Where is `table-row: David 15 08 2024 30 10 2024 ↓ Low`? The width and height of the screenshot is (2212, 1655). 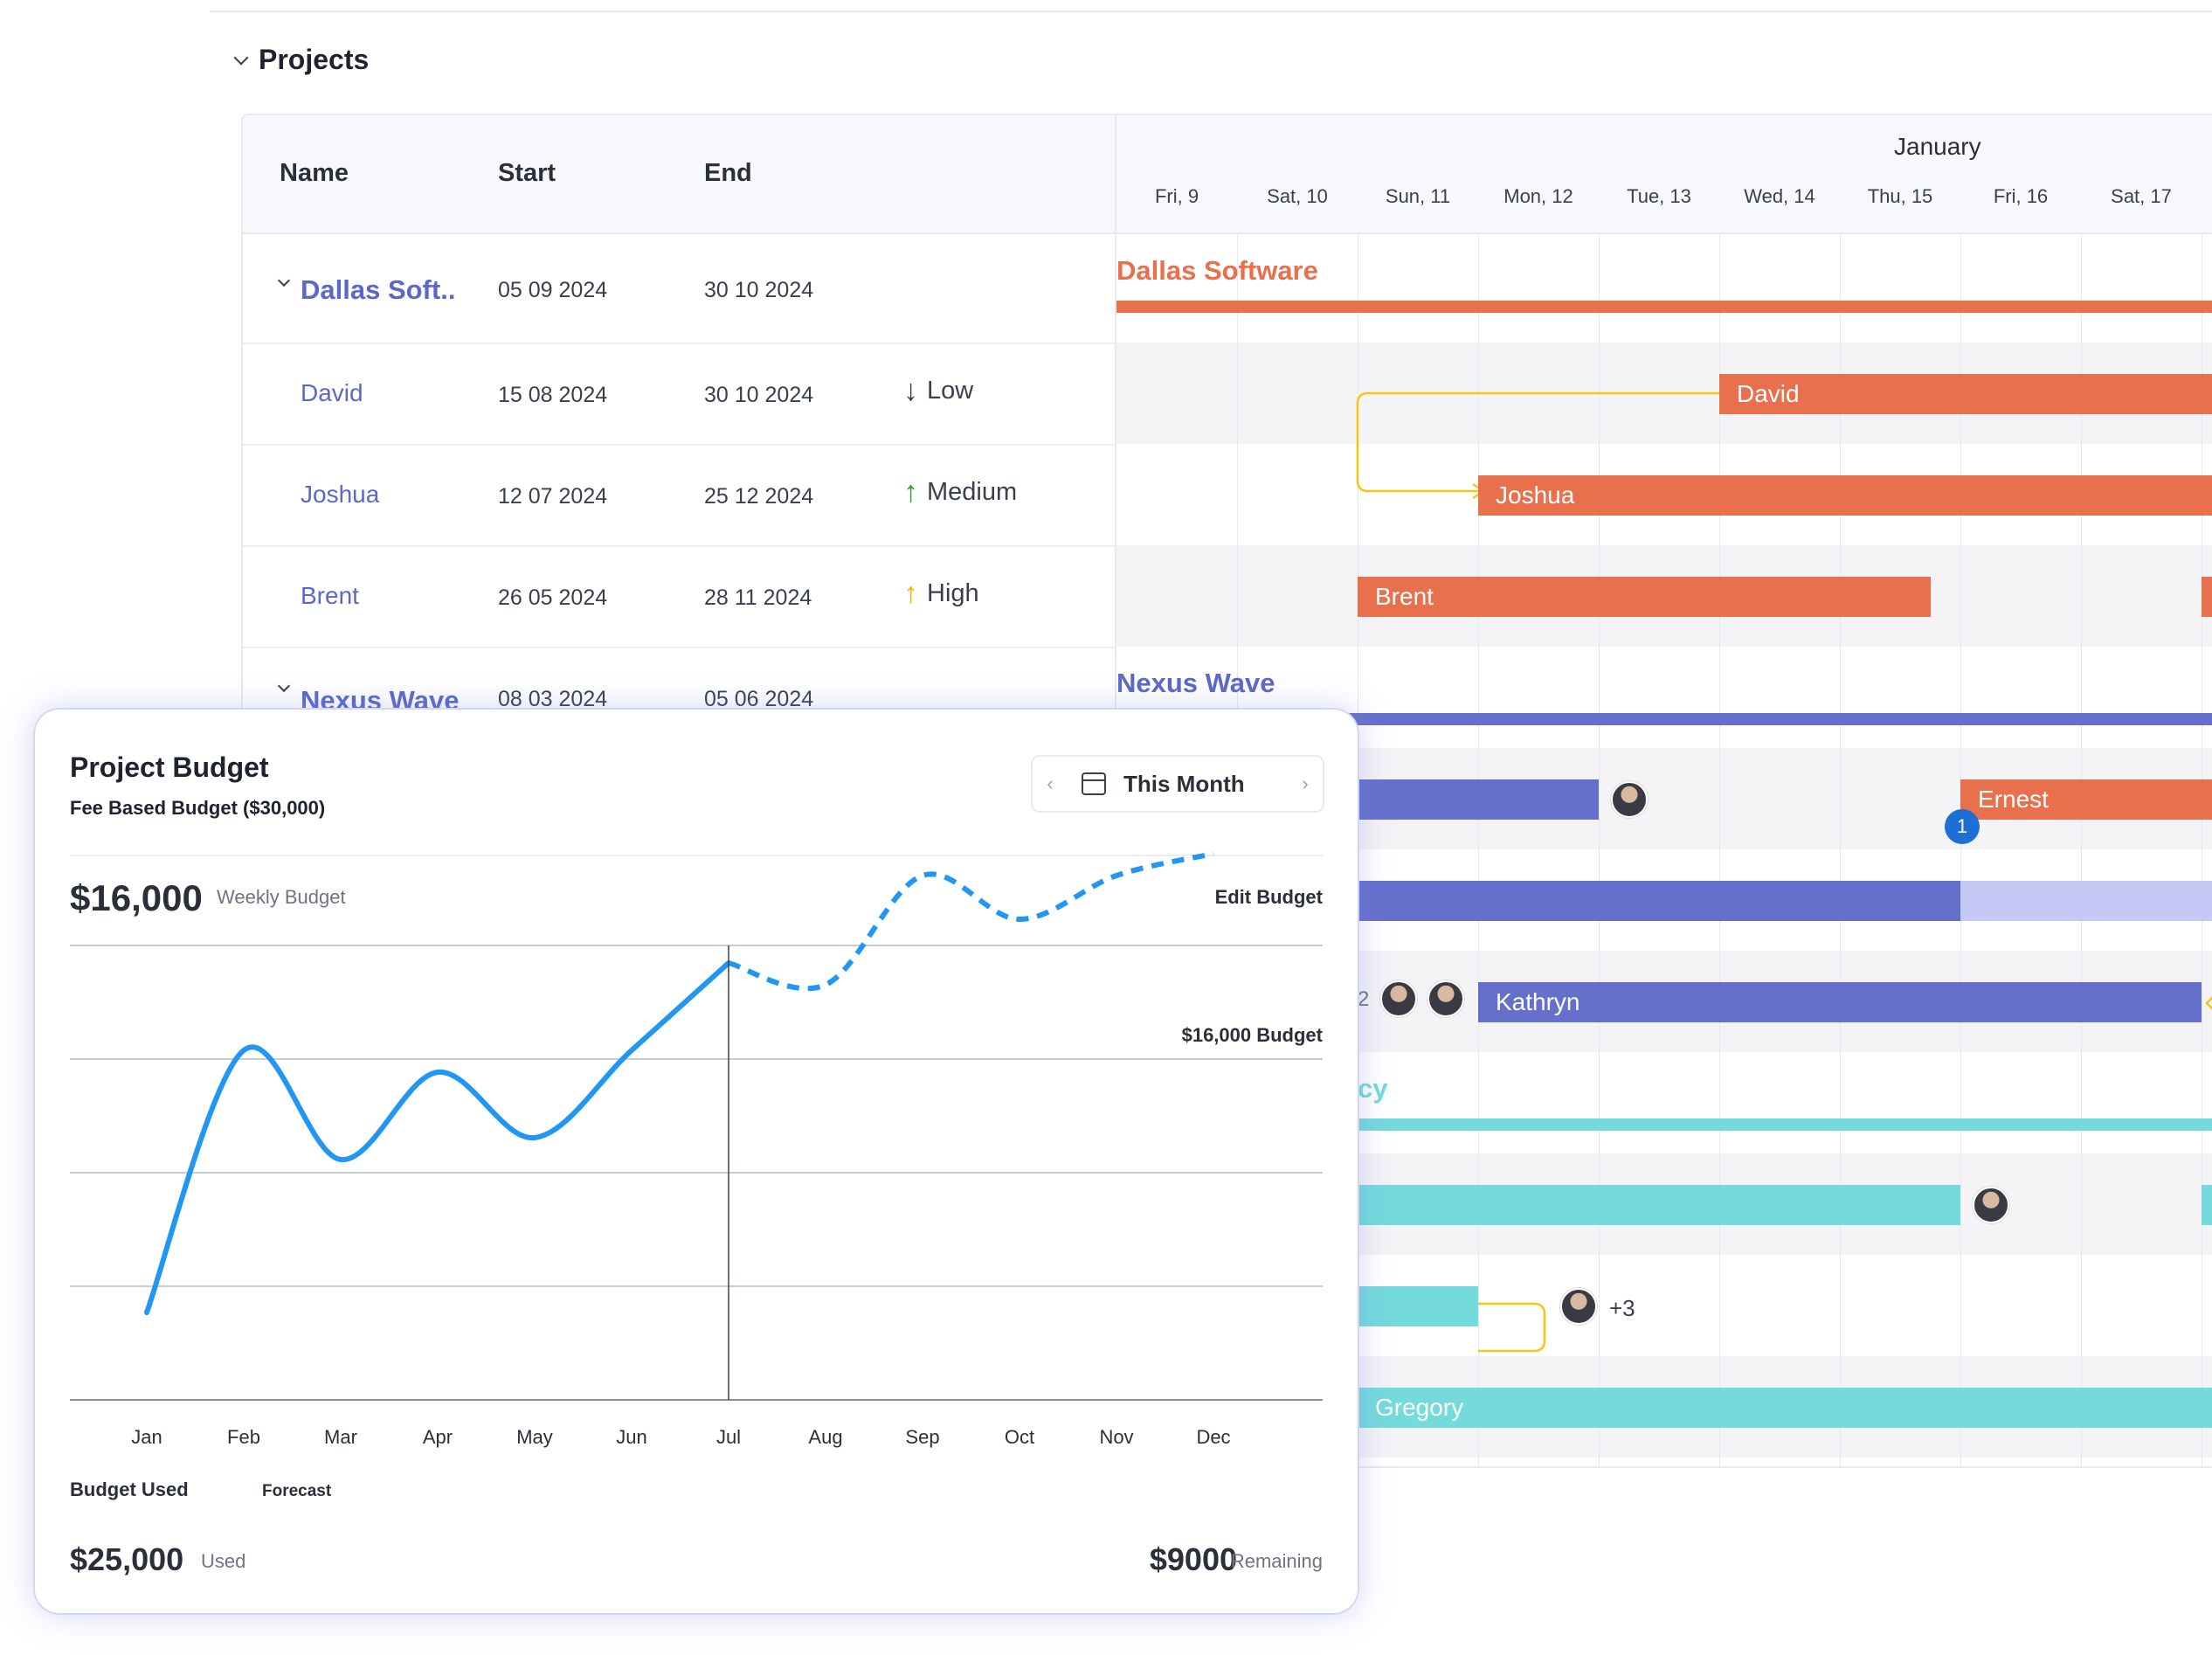 table-row: David 15 08 2024 30 10 2024 ↓ Low is located at coordinates (679, 395).